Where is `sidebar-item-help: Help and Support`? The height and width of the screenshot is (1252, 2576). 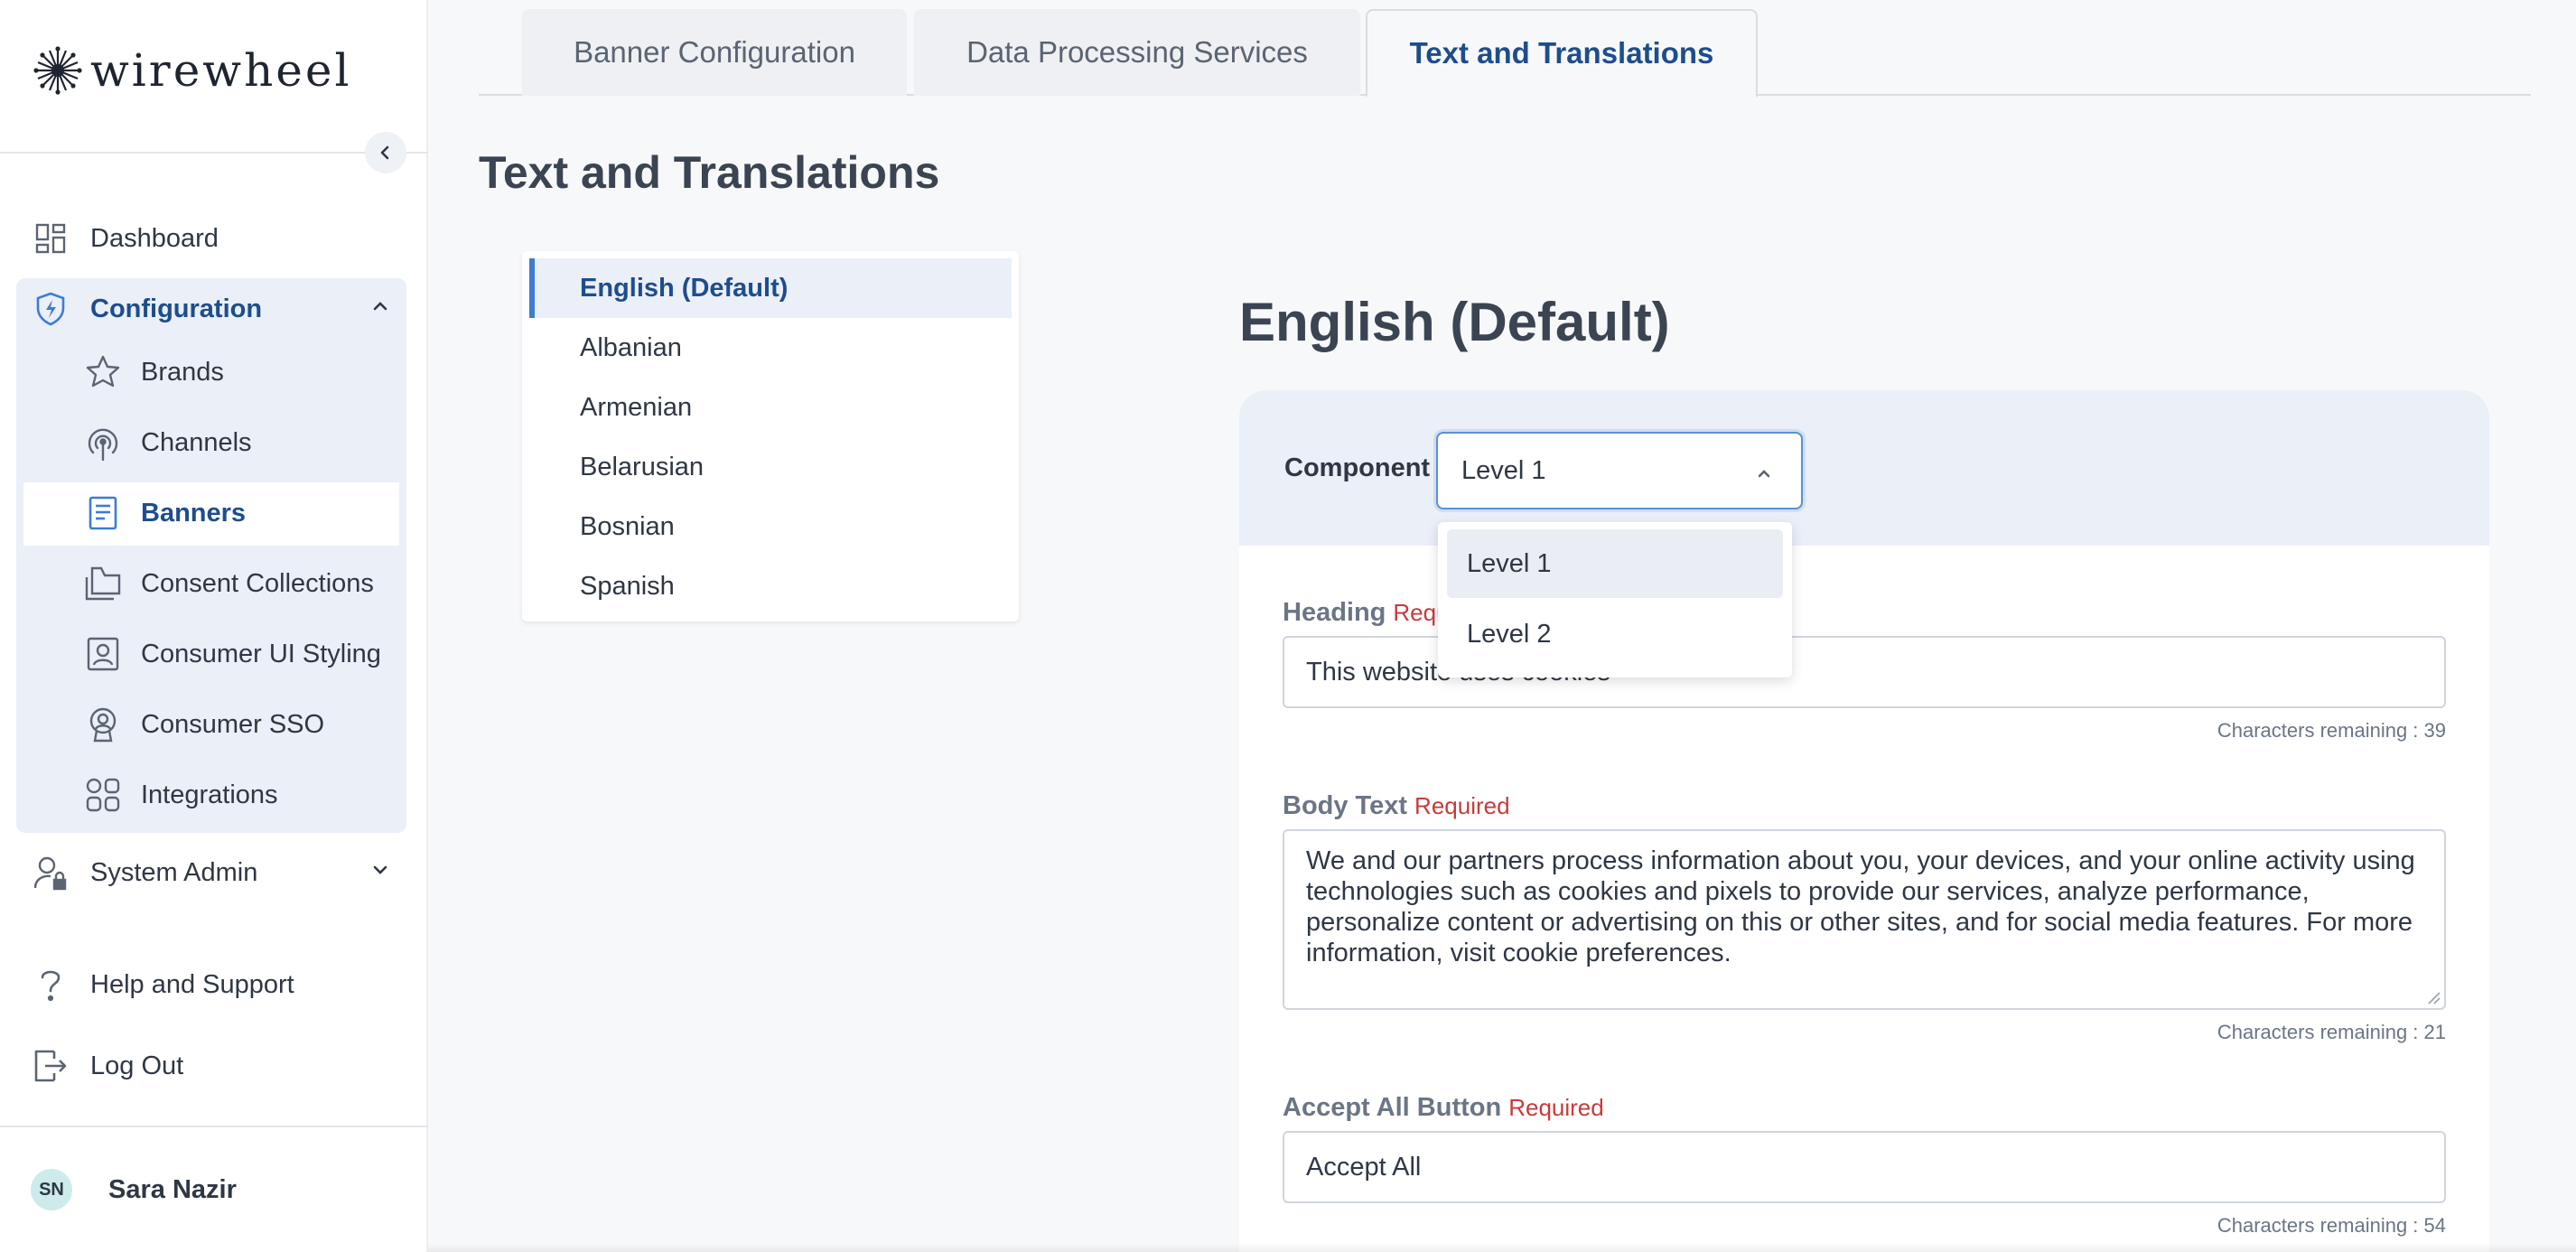 sidebar-item-help: Help and Support is located at coordinates (164, 985).